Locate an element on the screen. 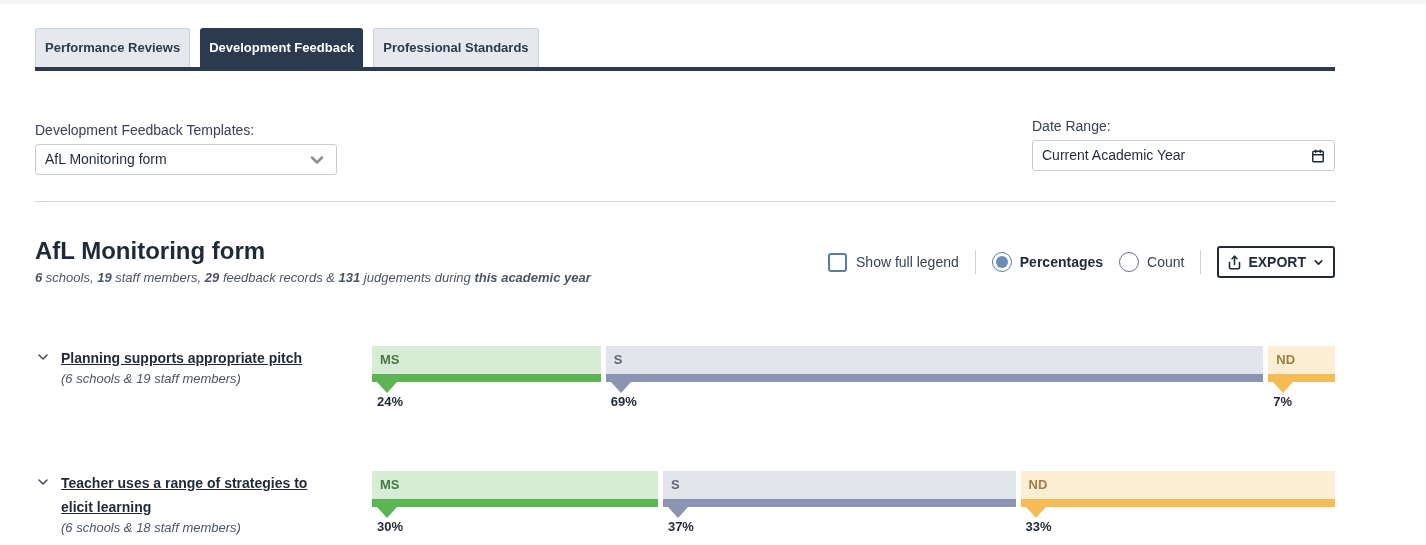 The image size is (1426, 545). checkbox-label: Show full legend is located at coordinates (907, 262).